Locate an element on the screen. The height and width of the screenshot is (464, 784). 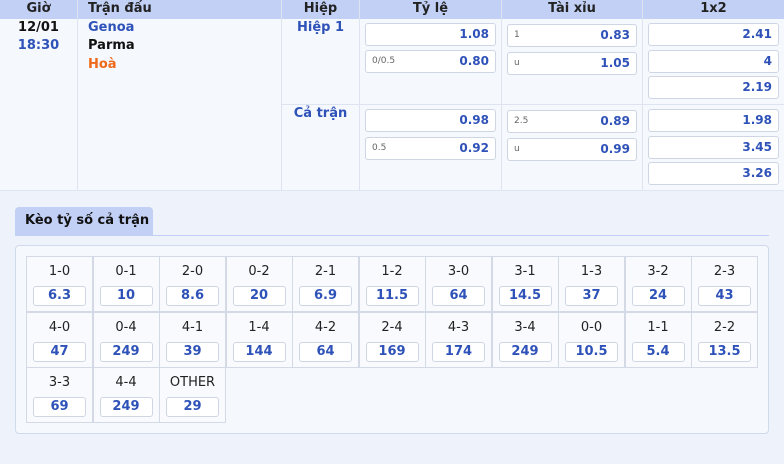
score-label: 4-0 is located at coordinates (59, 327).